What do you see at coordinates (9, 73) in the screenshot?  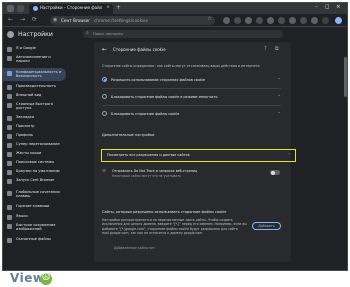 I see `shield-icon` at bounding box center [9, 73].